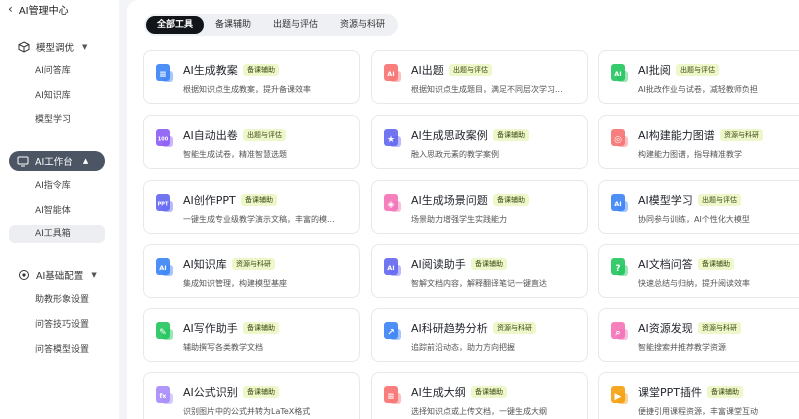 This screenshot has width=799, height=419. I want to click on tool-description: 智解文档内容，解释翻译笔记一键直达, so click(479, 283).